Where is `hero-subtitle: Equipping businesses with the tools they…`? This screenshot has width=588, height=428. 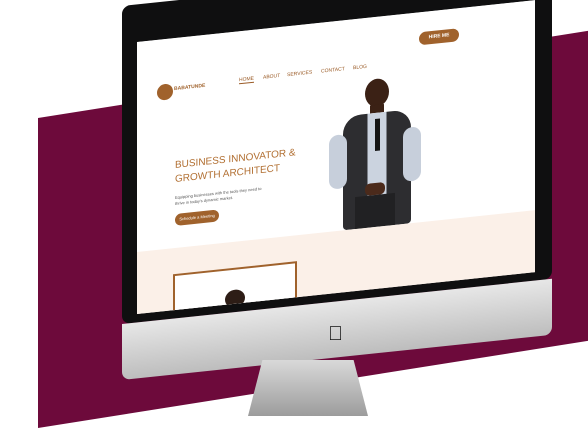
hero-subtitle: Equipping businesses with the tools they… is located at coordinates (219, 196).